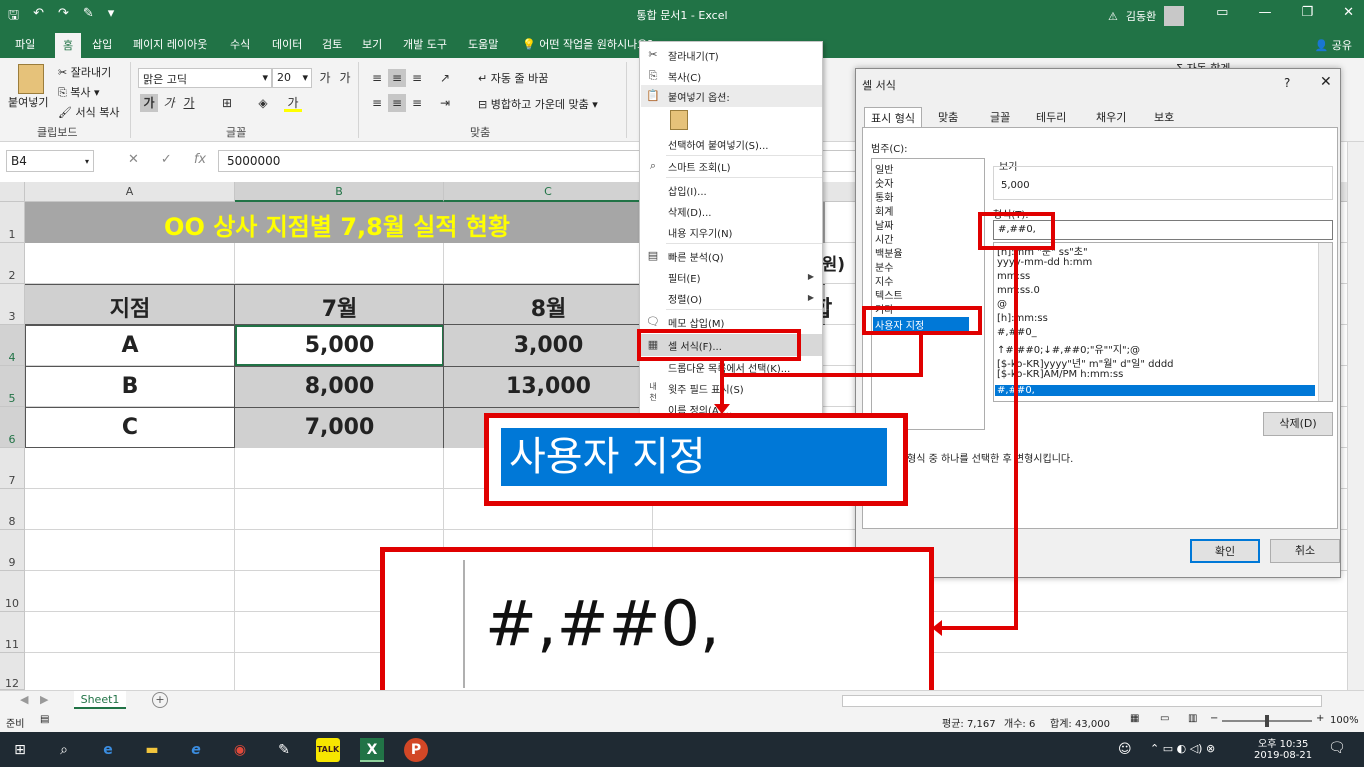 Image resolution: width=1364 pixels, height=767 pixels. I want to click on menu-smart-lookup: 스마트 조회(L), so click(699, 166).